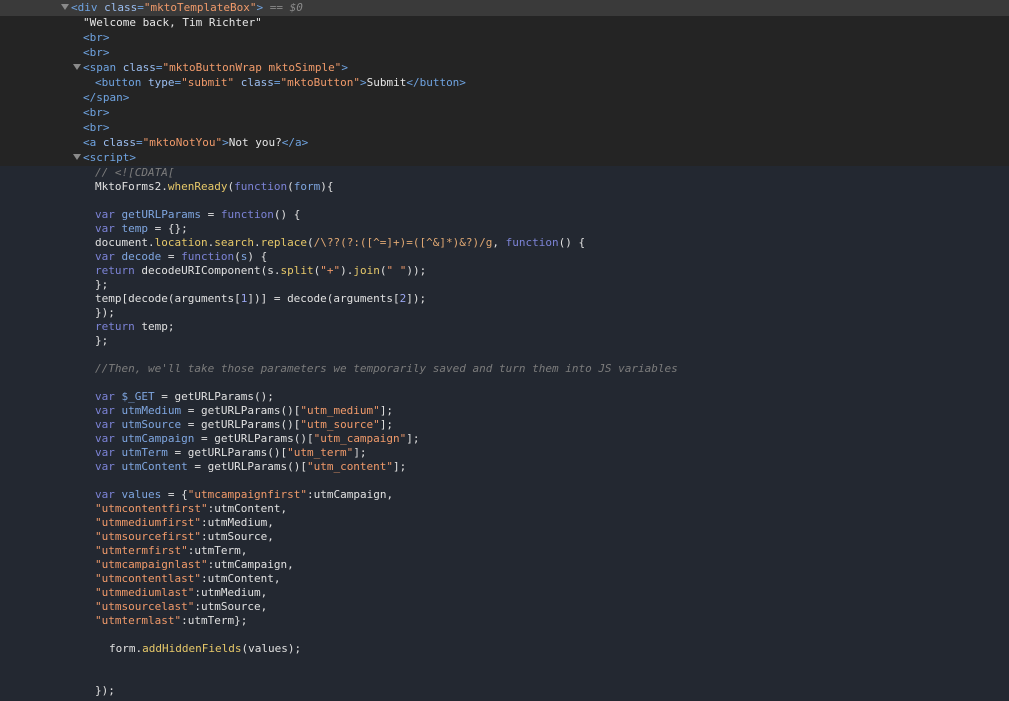 This screenshot has height=701, width=1009. What do you see at coordinates (320, 82) in the screenshot?
I see `button-class-value: "mktoButton"` at bounding box center [320, 82].